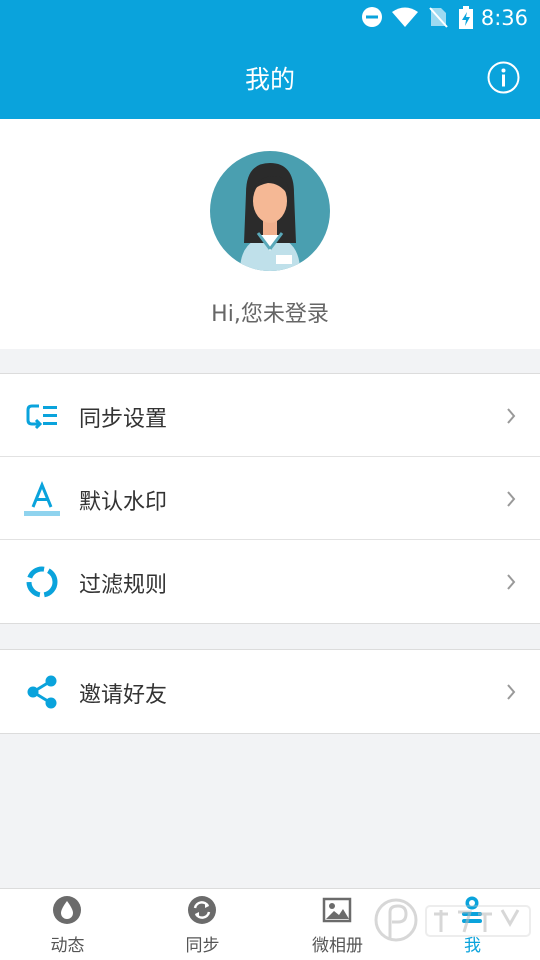  Describe the element at coordinates (123, 419) in the screenshot. I see `menu-label: 同步设置` at that location.